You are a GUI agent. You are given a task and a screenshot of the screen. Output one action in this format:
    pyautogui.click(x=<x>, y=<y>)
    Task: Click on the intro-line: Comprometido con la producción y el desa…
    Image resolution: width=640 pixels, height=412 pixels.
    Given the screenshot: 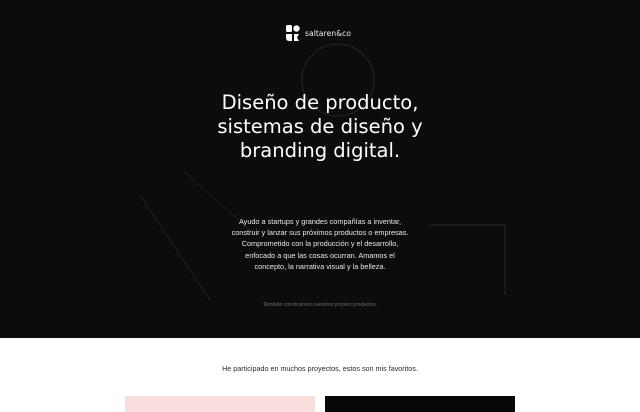 What is the action you would take?
    pyautogui.click(x=320, y=244)
    